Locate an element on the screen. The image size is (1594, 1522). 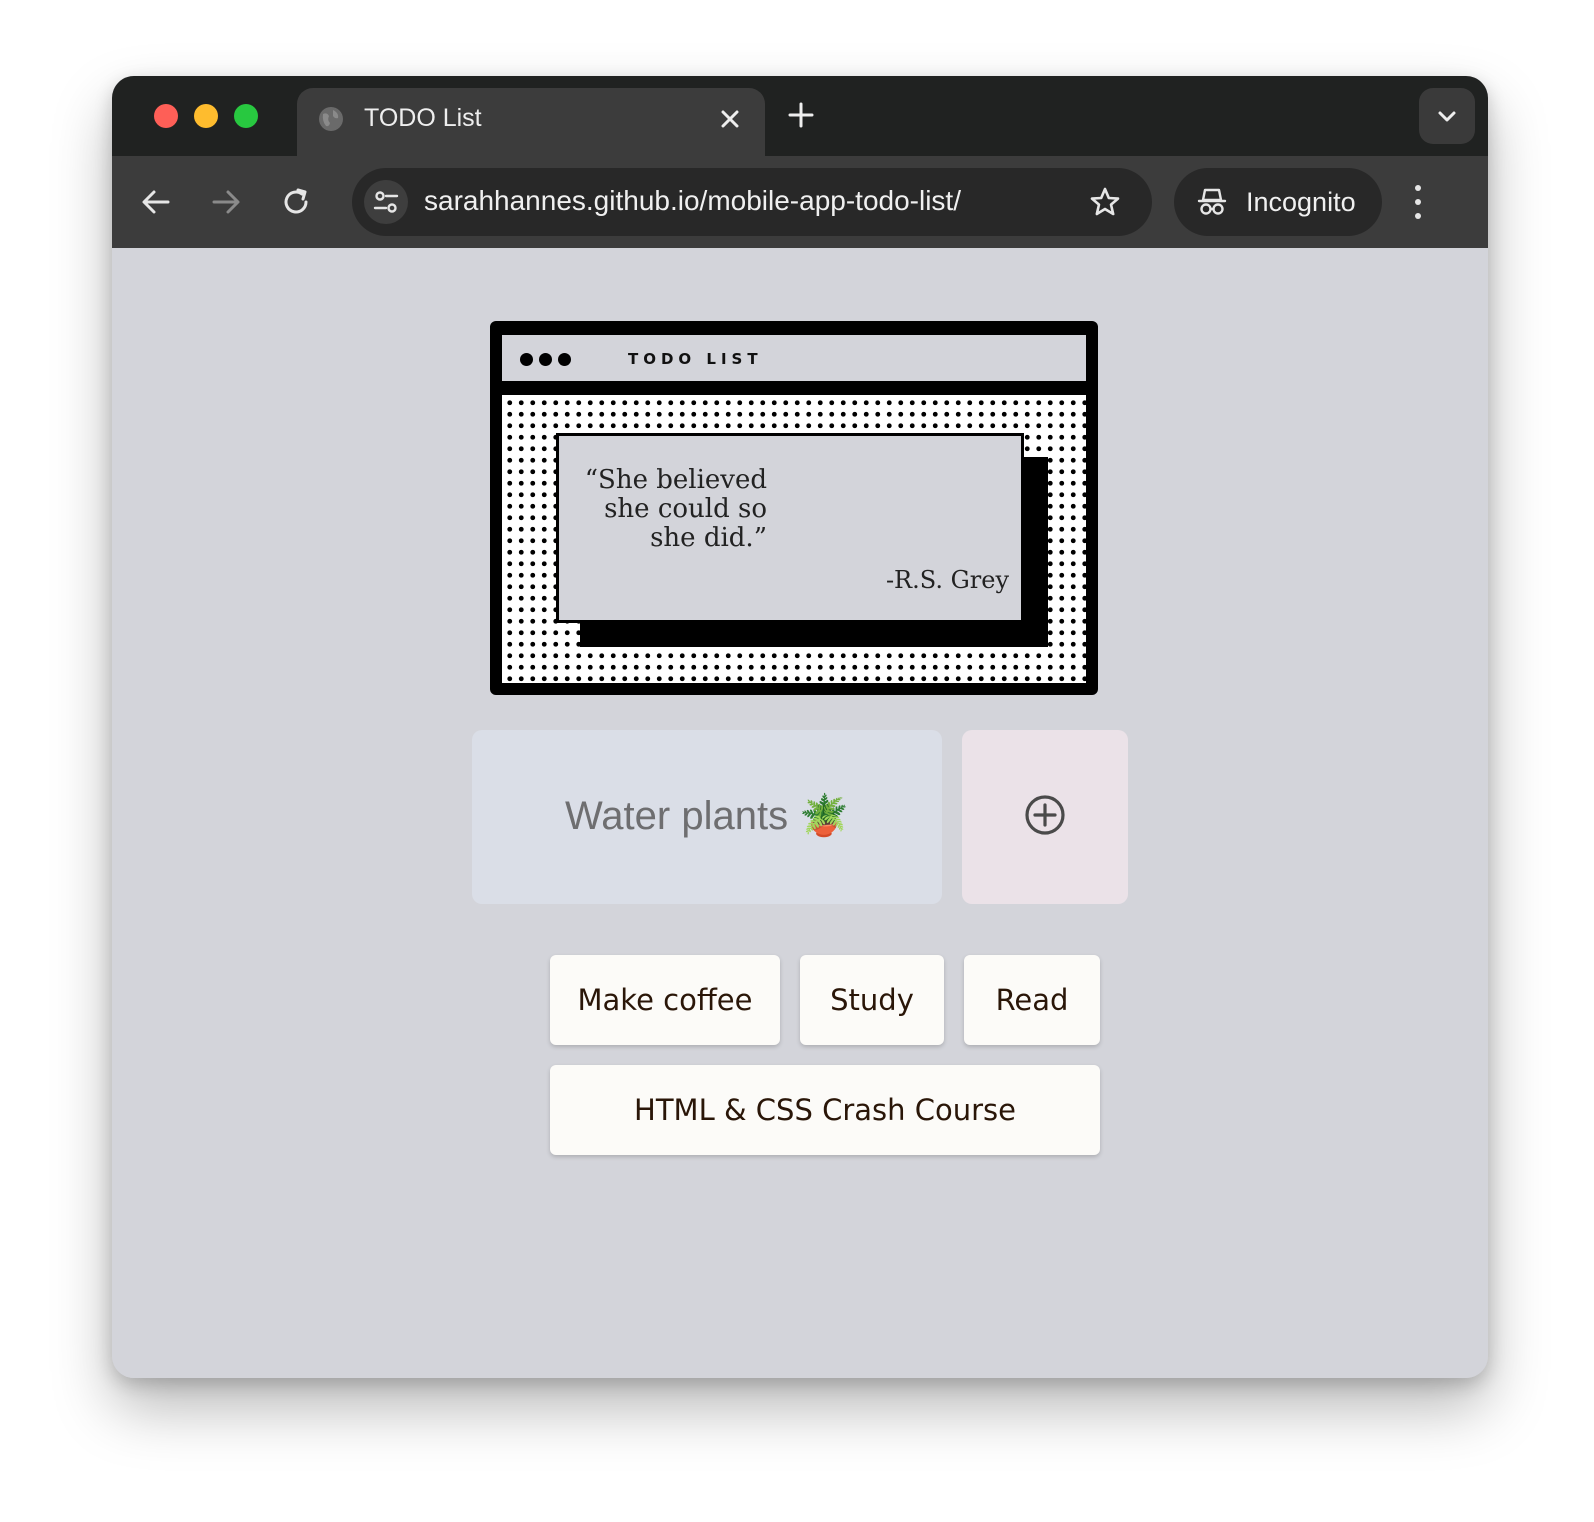
plus-circle-icon is located at coordinates (1045, 815).